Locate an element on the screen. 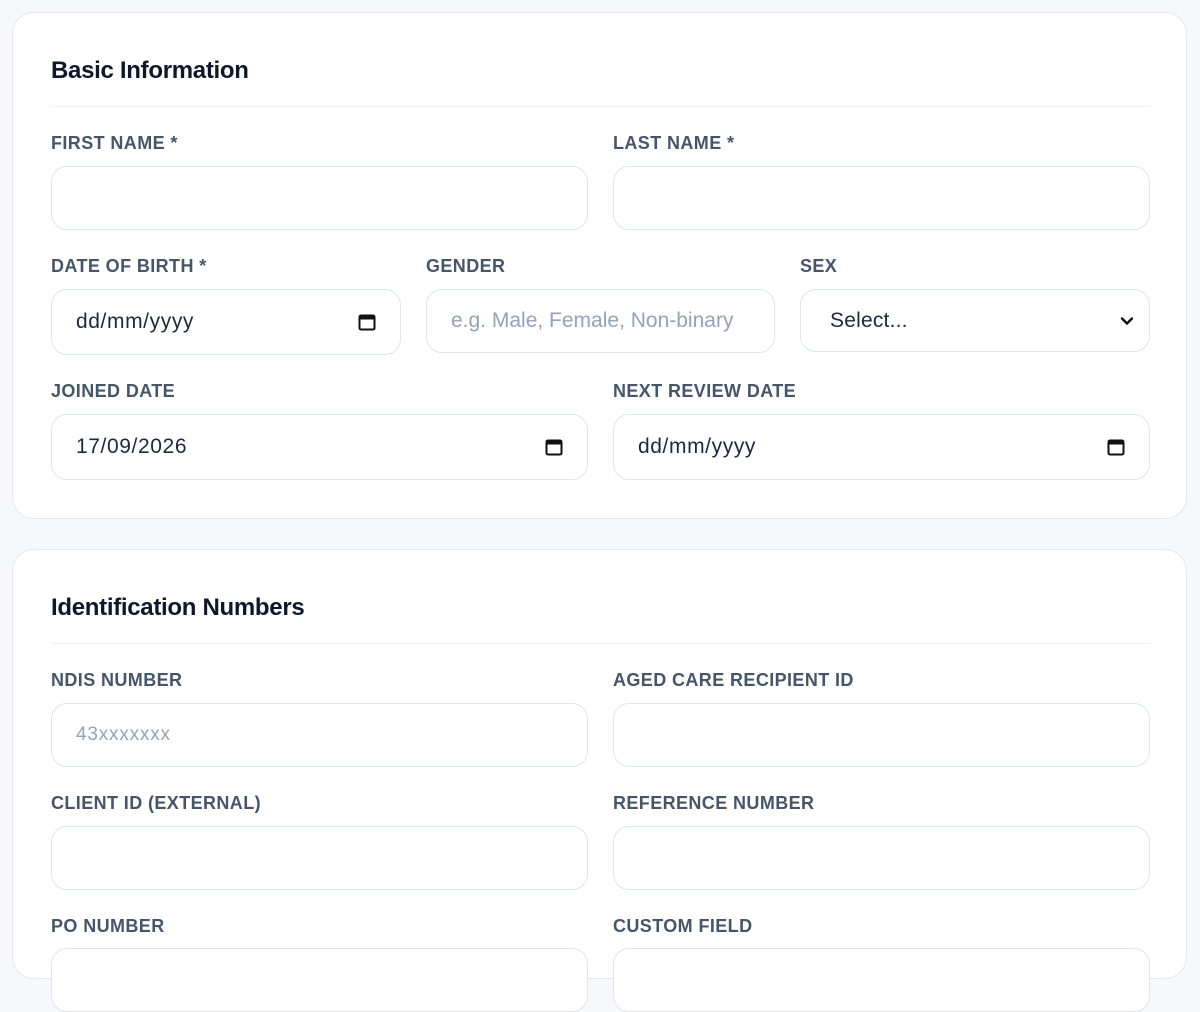 The height and width of the screenshot is (1012, 1200). section-title: Basic Information is located at coordinates (150, 70).